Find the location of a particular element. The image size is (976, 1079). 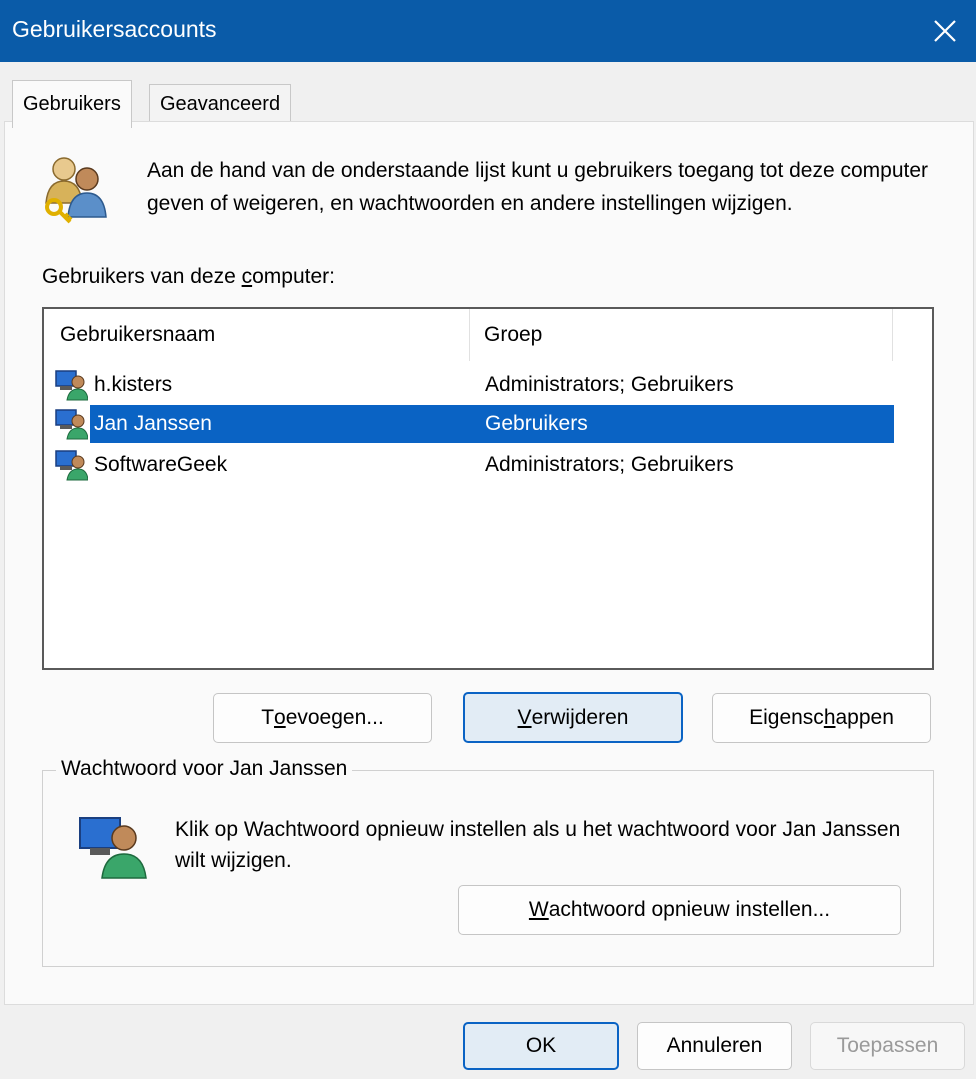

user-name: h.kisters is located at coordinates (133, 384).